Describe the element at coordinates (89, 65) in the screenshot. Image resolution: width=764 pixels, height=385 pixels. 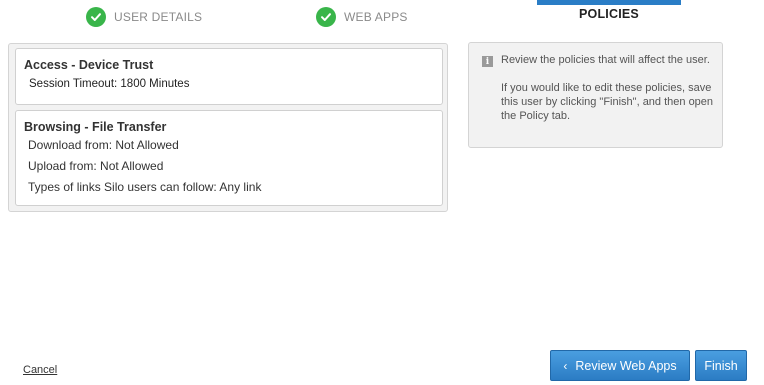
I see `policy-title: Access - Device Trust` at that location.